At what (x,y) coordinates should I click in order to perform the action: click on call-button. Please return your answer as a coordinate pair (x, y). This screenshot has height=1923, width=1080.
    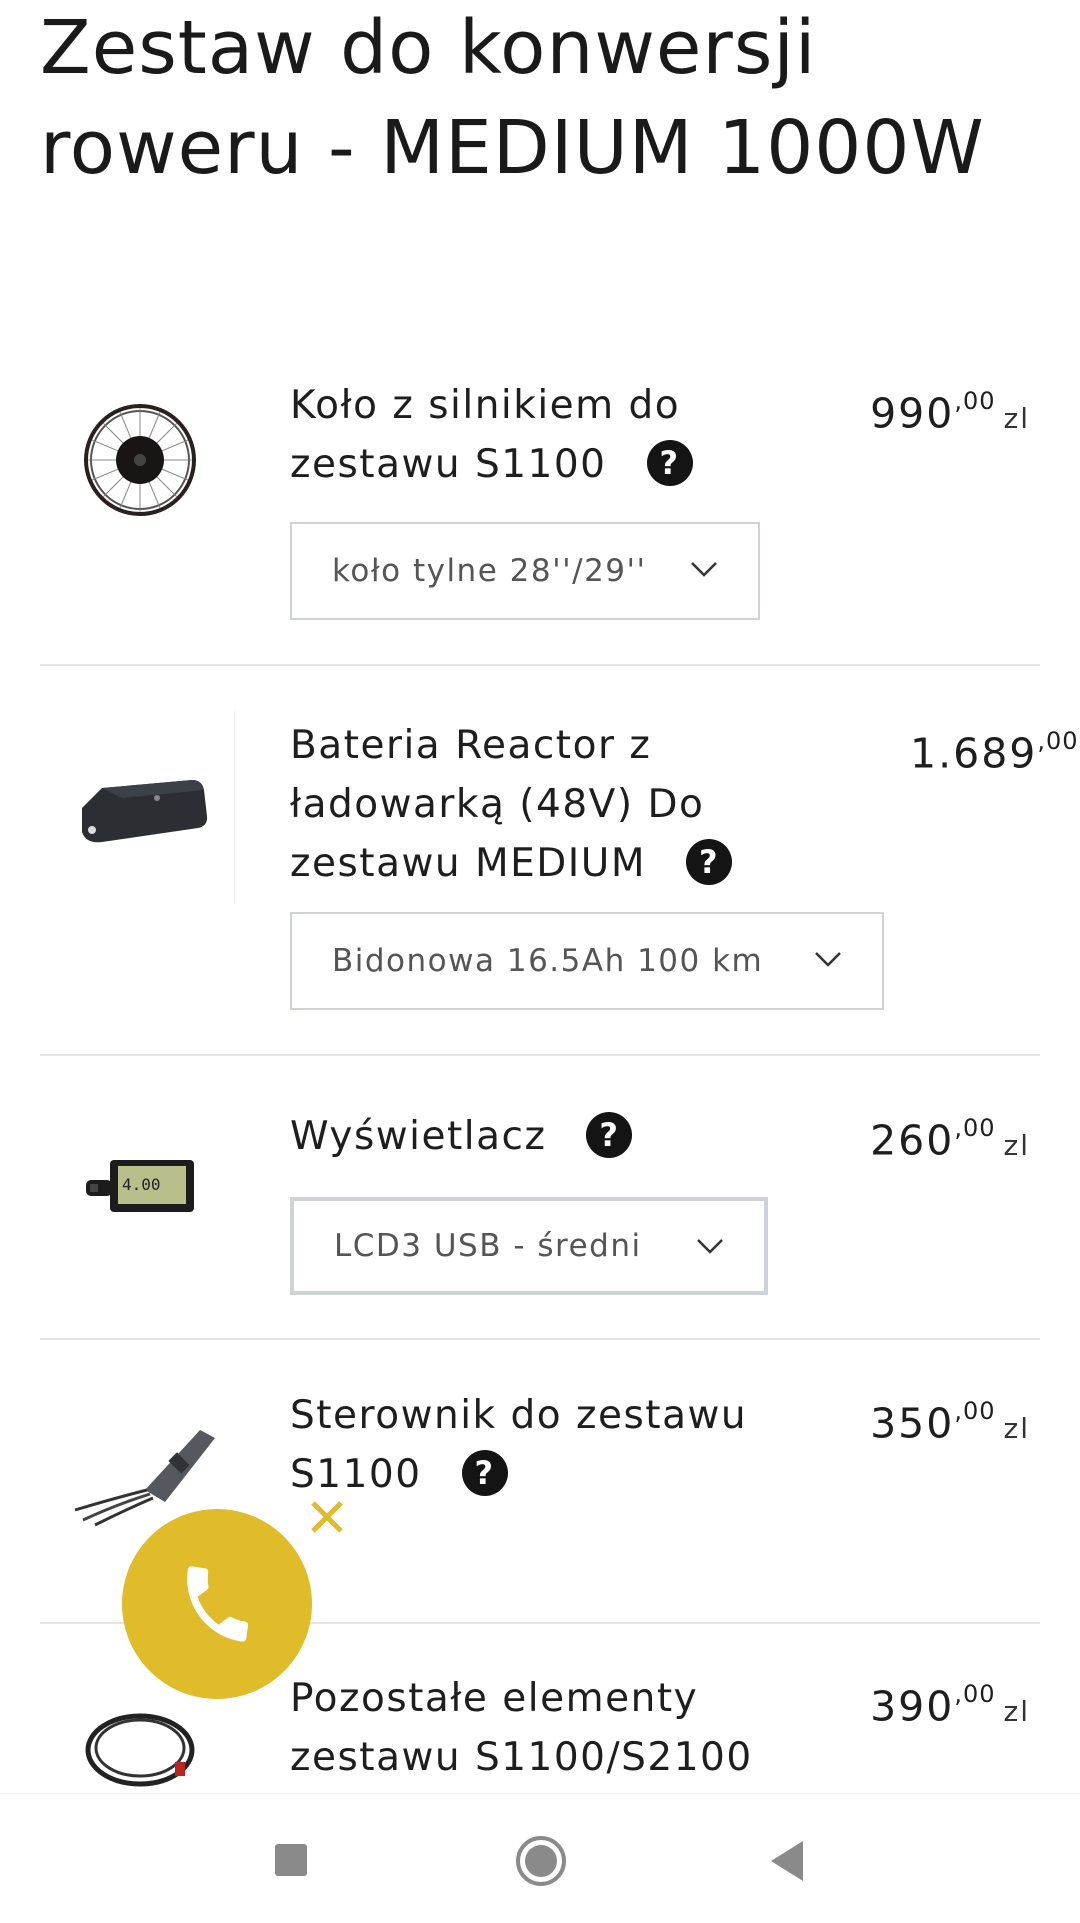
    Looking at the image, I should click on (217, 1604).